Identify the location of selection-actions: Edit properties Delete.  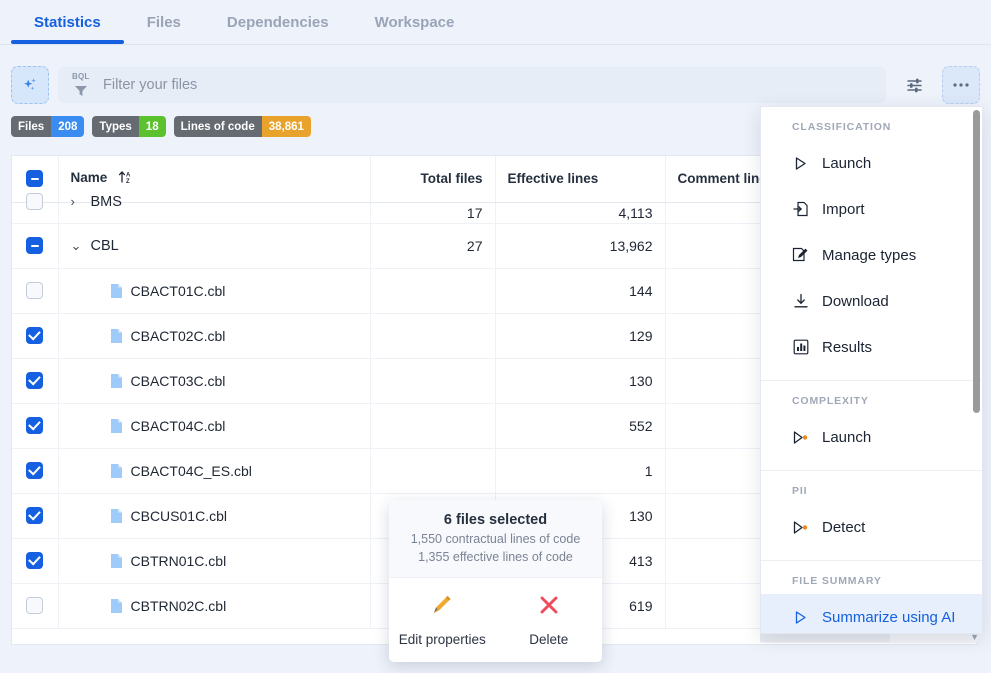
(495, 620).